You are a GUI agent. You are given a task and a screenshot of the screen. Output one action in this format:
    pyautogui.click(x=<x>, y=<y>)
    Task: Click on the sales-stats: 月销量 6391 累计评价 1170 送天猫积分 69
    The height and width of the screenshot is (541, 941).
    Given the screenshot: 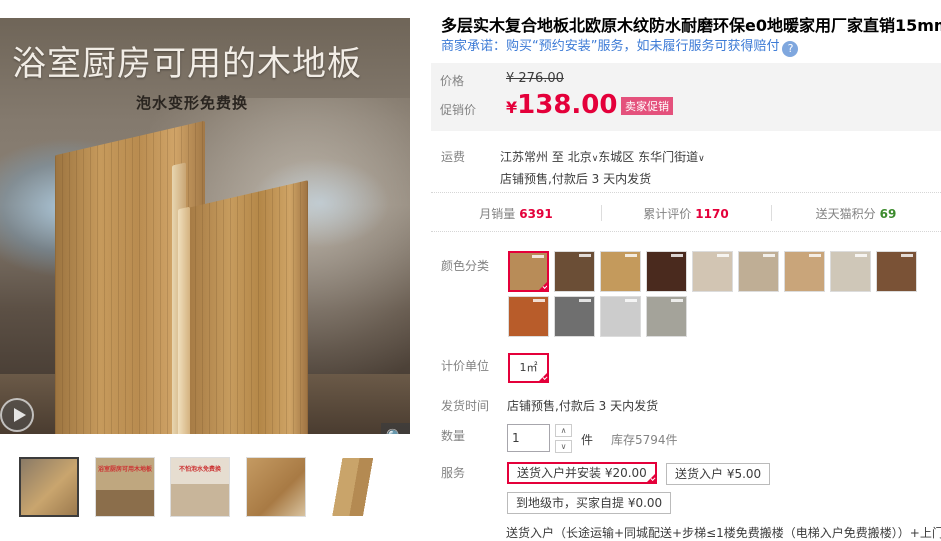 What is the action you would take?
    pyautogui.click(x=686, y=212)
    